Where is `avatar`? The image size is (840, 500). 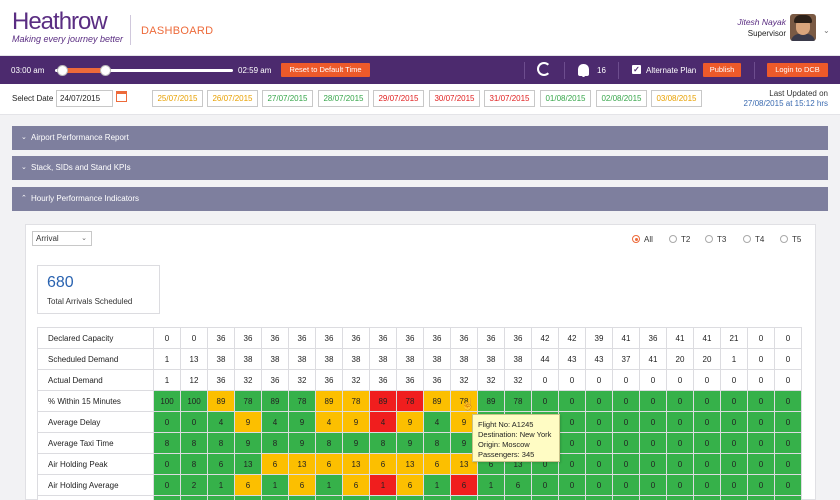
avatar is located at coordinates (803, 27).